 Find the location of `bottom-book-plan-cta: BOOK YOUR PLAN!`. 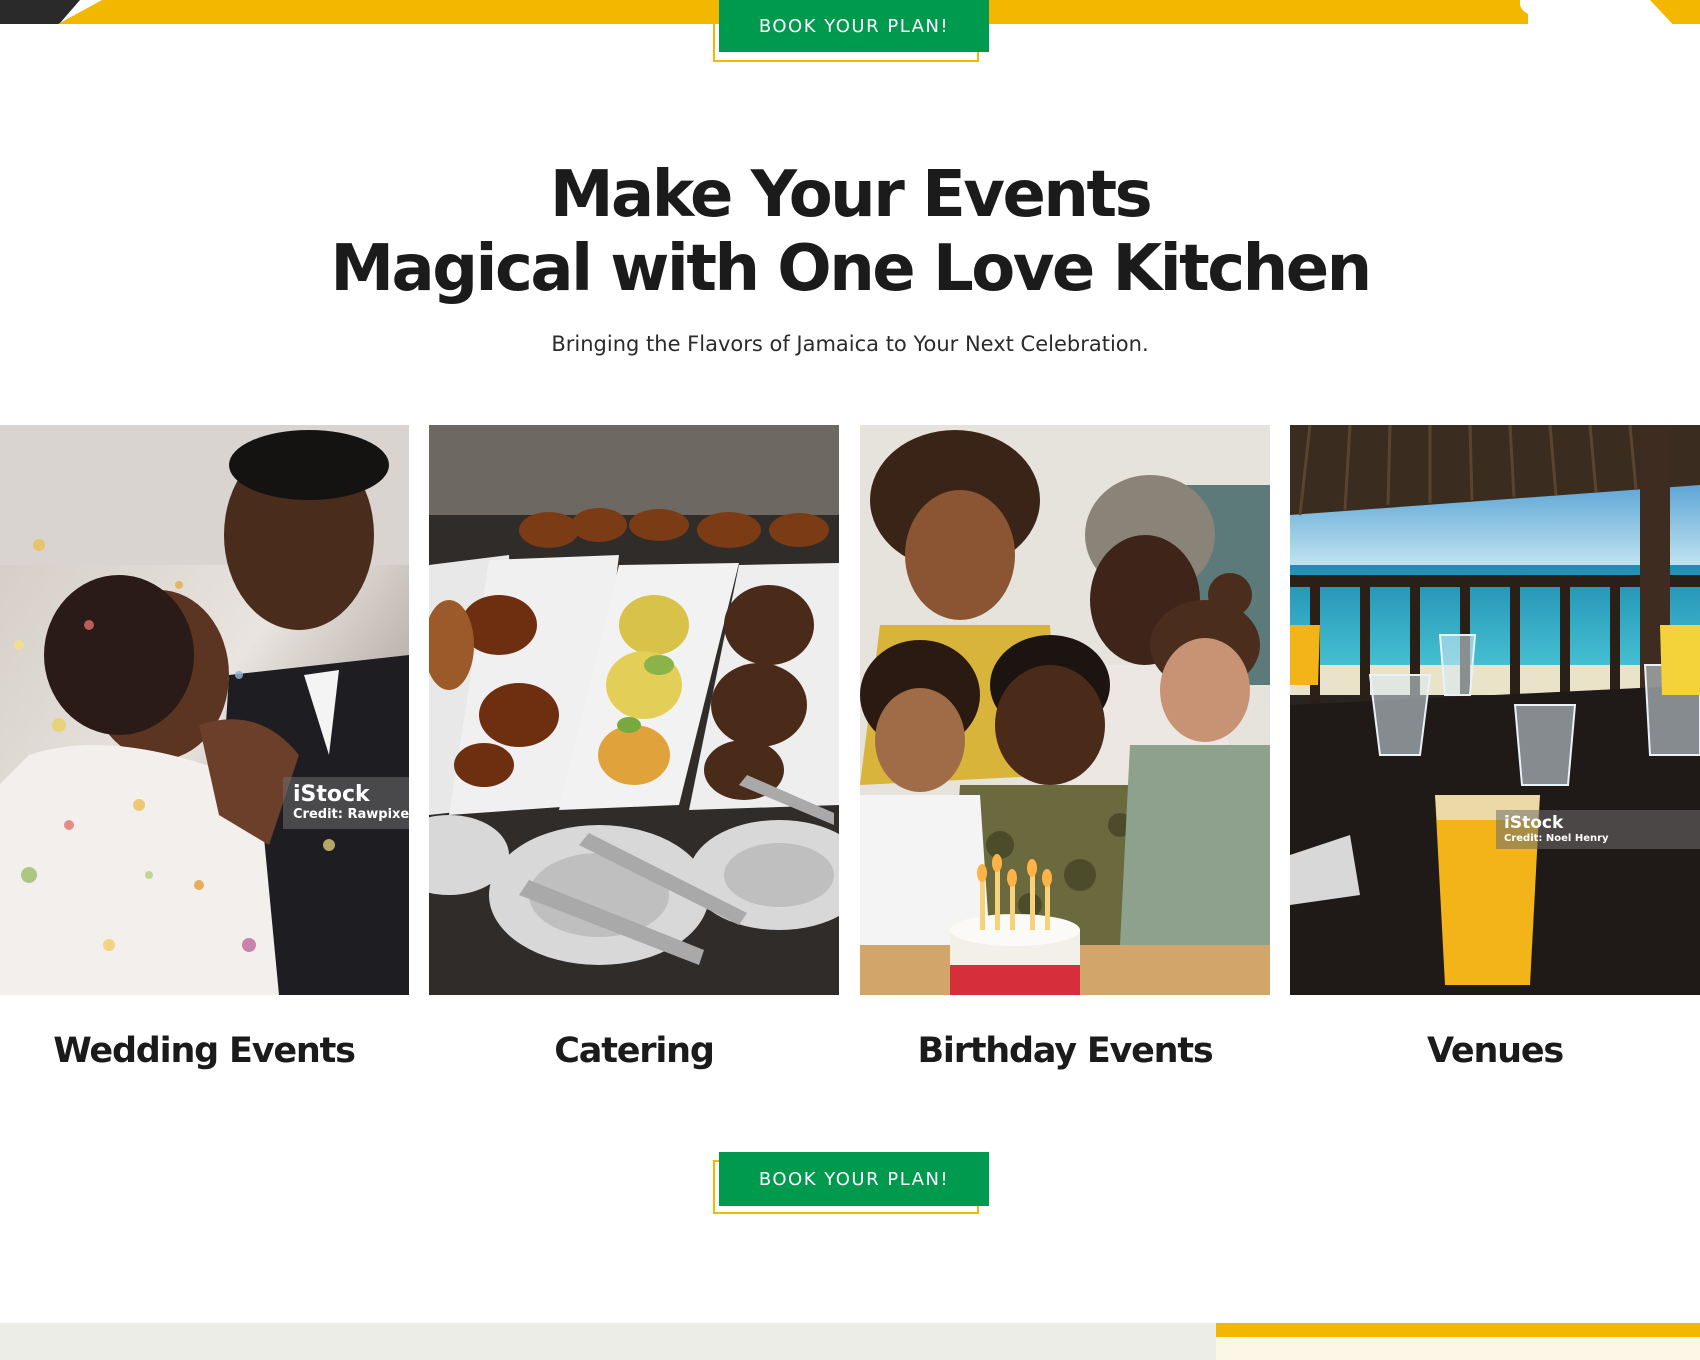

bottom-book-plan-cta: BOOK YOUR PLAN! is located at coordinates (851, 1183).